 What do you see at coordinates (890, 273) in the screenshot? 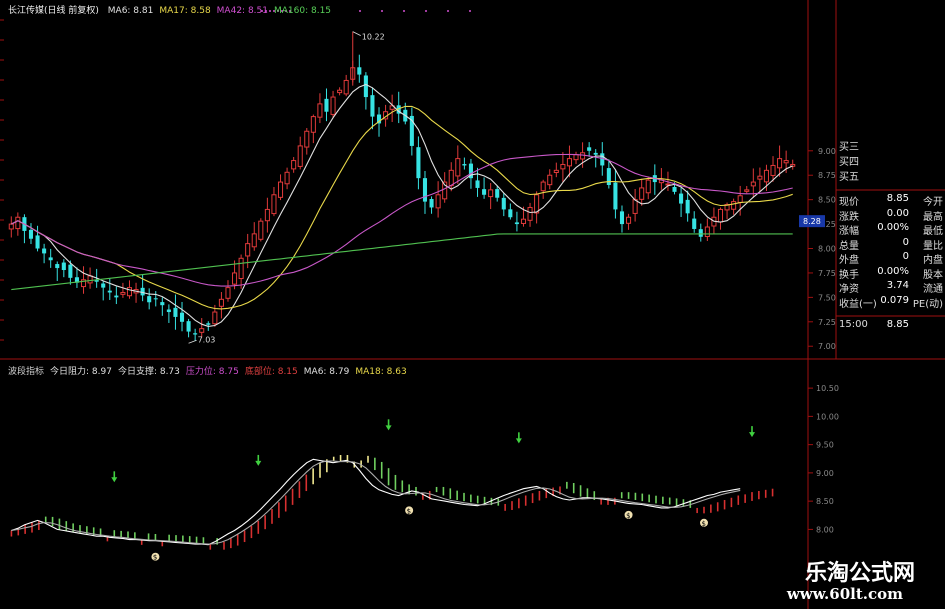
I see `quote-row: 换手 0.00% 股本` at bounding box center [890, 273].